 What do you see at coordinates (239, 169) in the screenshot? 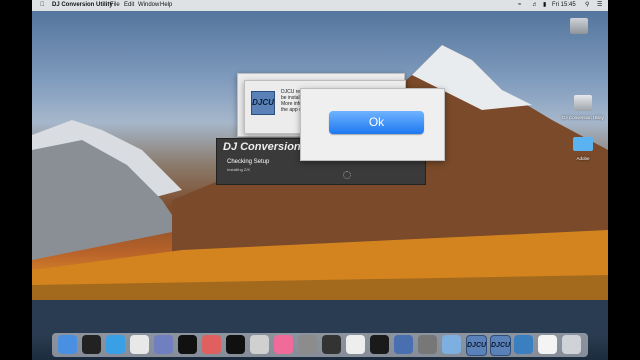
I see `progress-substatus: Installing Z/K` at bounding box center [239, 169].